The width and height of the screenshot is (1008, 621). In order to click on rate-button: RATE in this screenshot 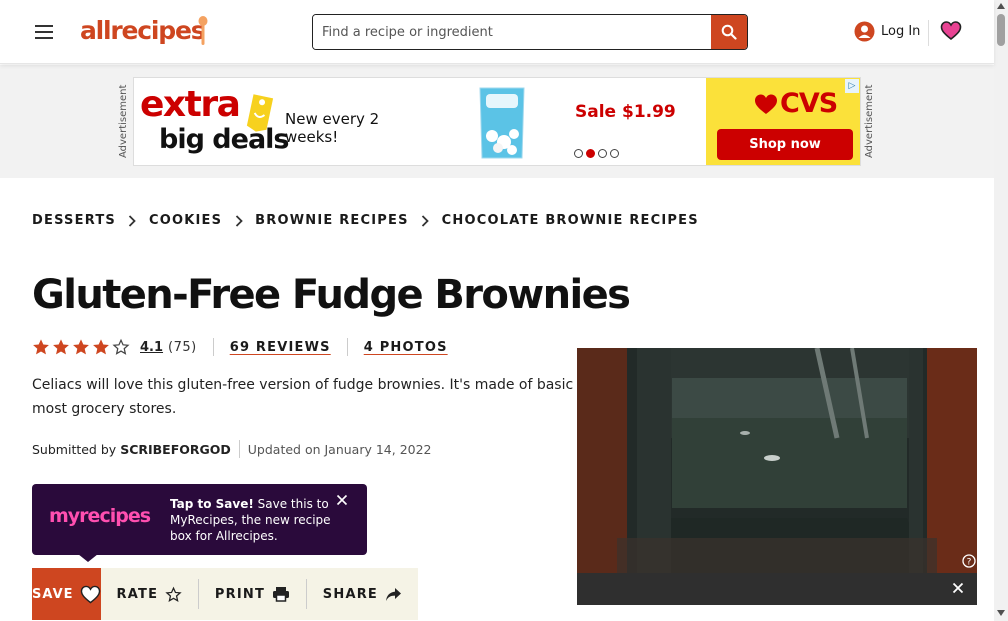, I will do `click(150, 594)`.